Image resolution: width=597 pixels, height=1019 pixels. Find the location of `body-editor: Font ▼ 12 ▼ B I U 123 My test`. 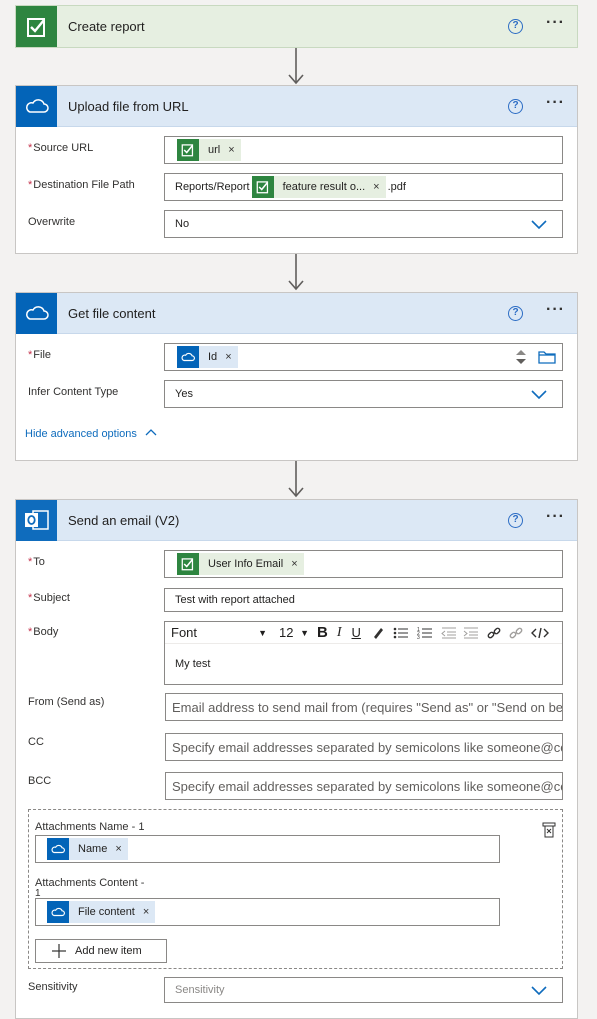

body-editor: Font ▼ 12 ▼ B I U 123 My test is located at coordinates (363, 653).